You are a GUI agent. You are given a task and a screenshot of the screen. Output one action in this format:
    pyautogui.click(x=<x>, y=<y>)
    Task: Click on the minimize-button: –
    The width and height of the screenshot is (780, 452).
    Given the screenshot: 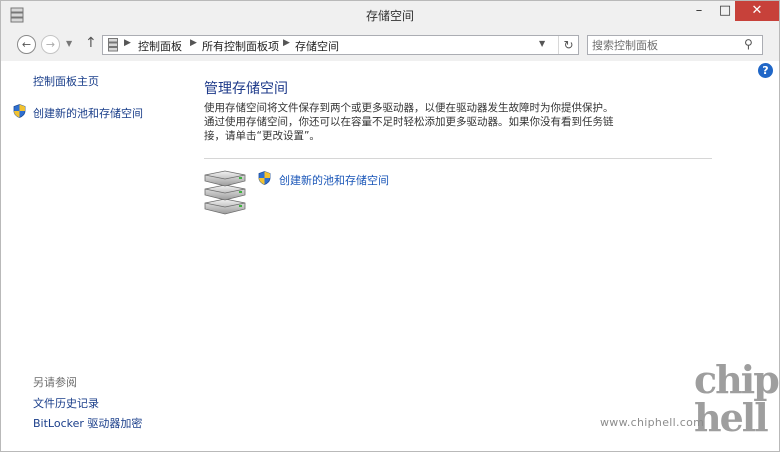 What is the action you would take?
    pyautogui.click(x=699, y=11)
    